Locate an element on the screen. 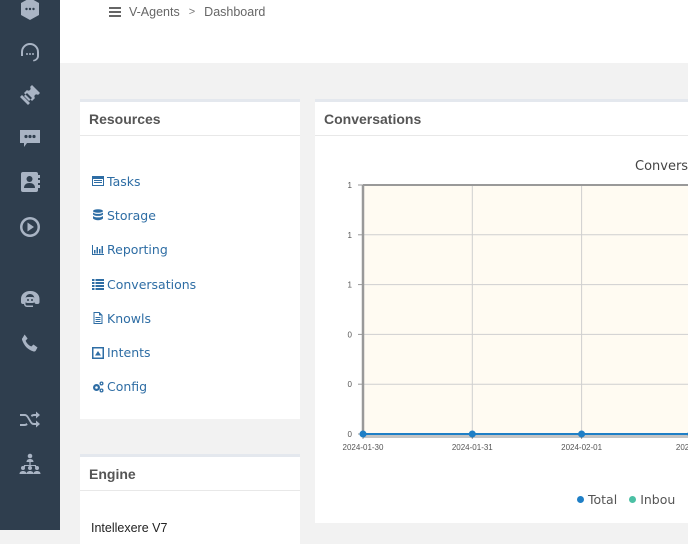 Image resolution: width=688 pixels, height=544 pixels. resource-label: Reporting is located at coordinates (137, 250).